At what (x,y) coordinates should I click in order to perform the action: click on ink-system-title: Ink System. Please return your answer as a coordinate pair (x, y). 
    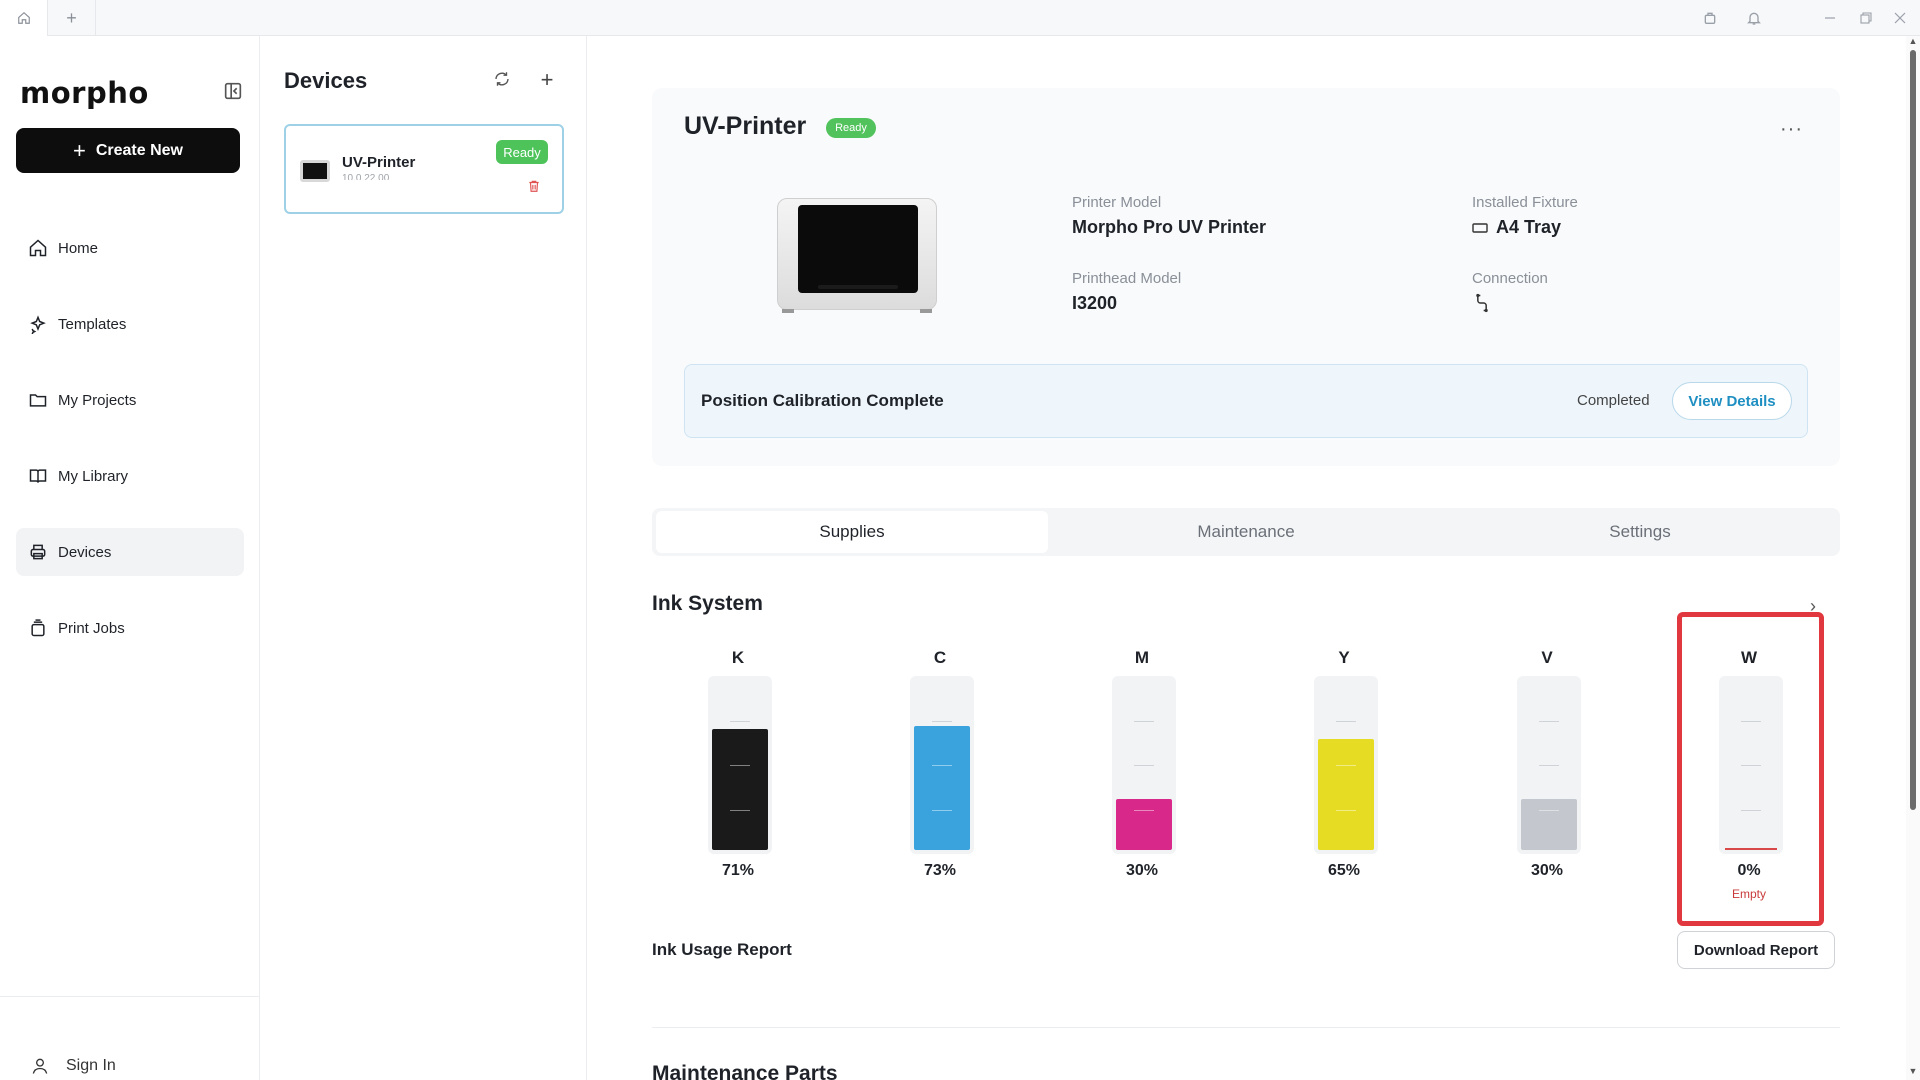
    Looking at the image, I should click on (707, 603).